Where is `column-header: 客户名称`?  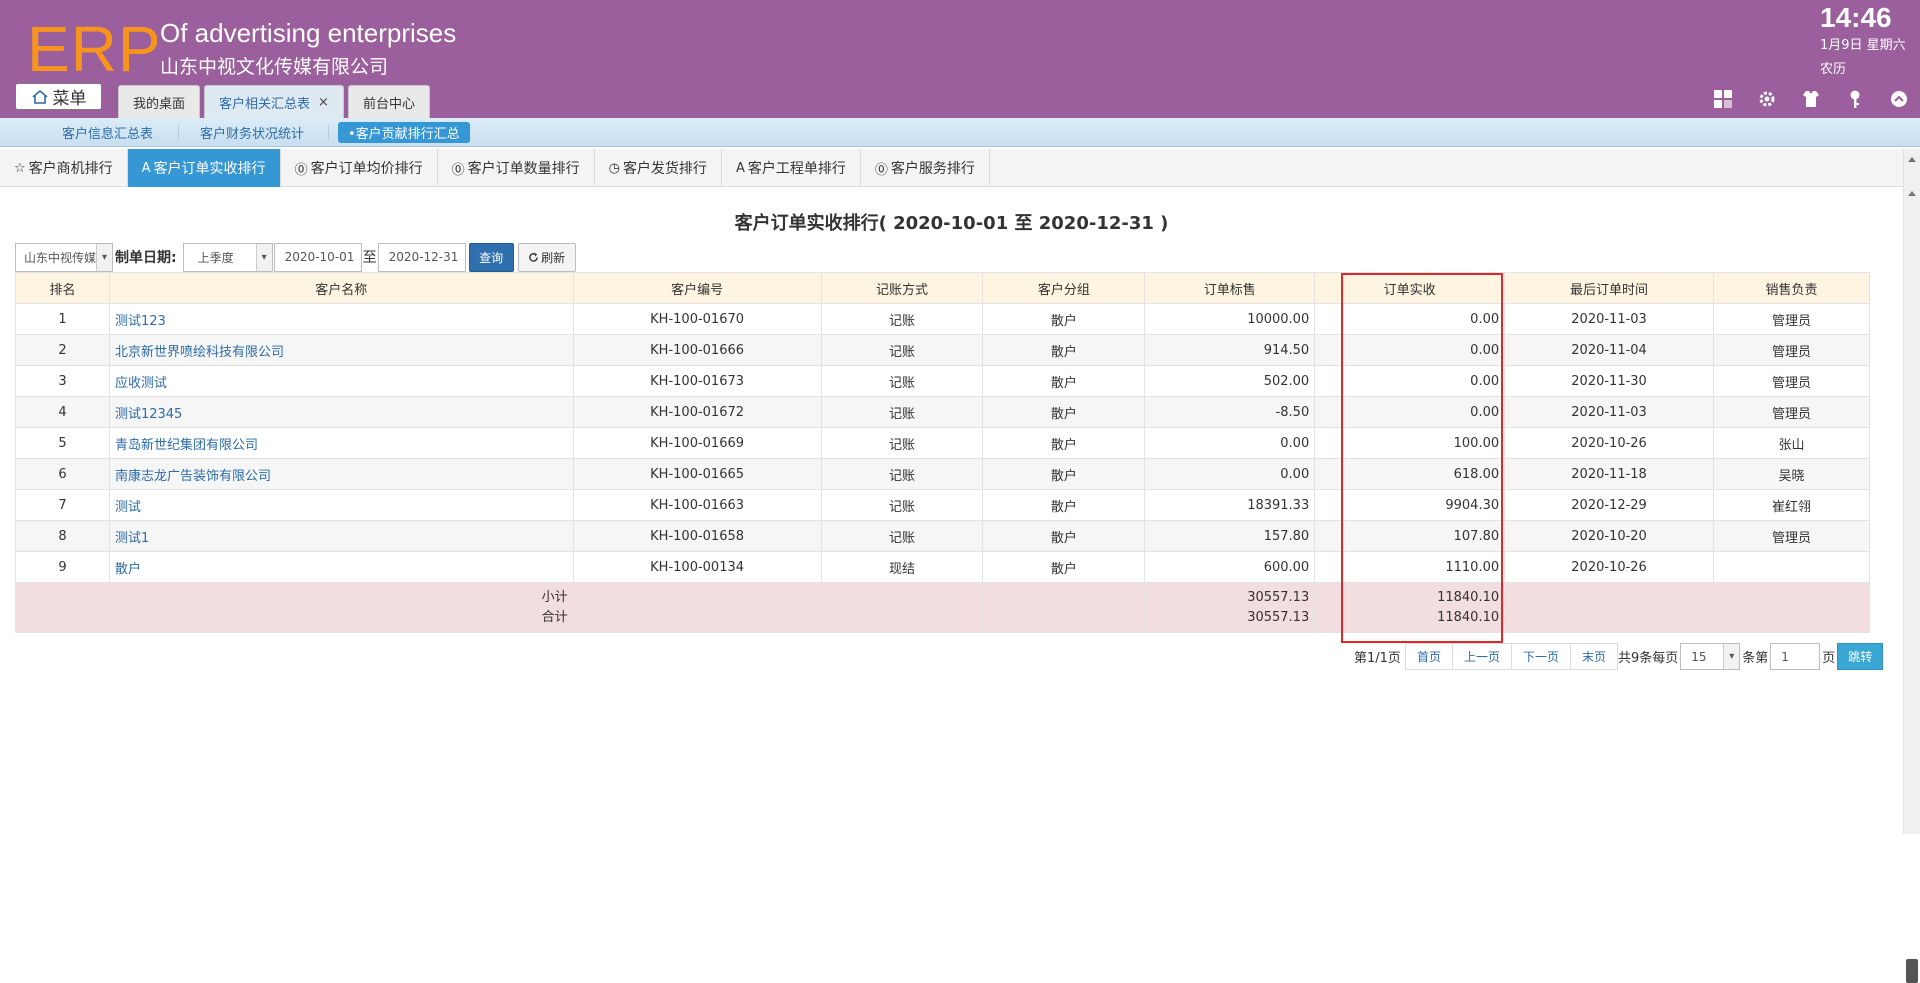 column-header: 客户名称 is located at coordinates (341, 288).